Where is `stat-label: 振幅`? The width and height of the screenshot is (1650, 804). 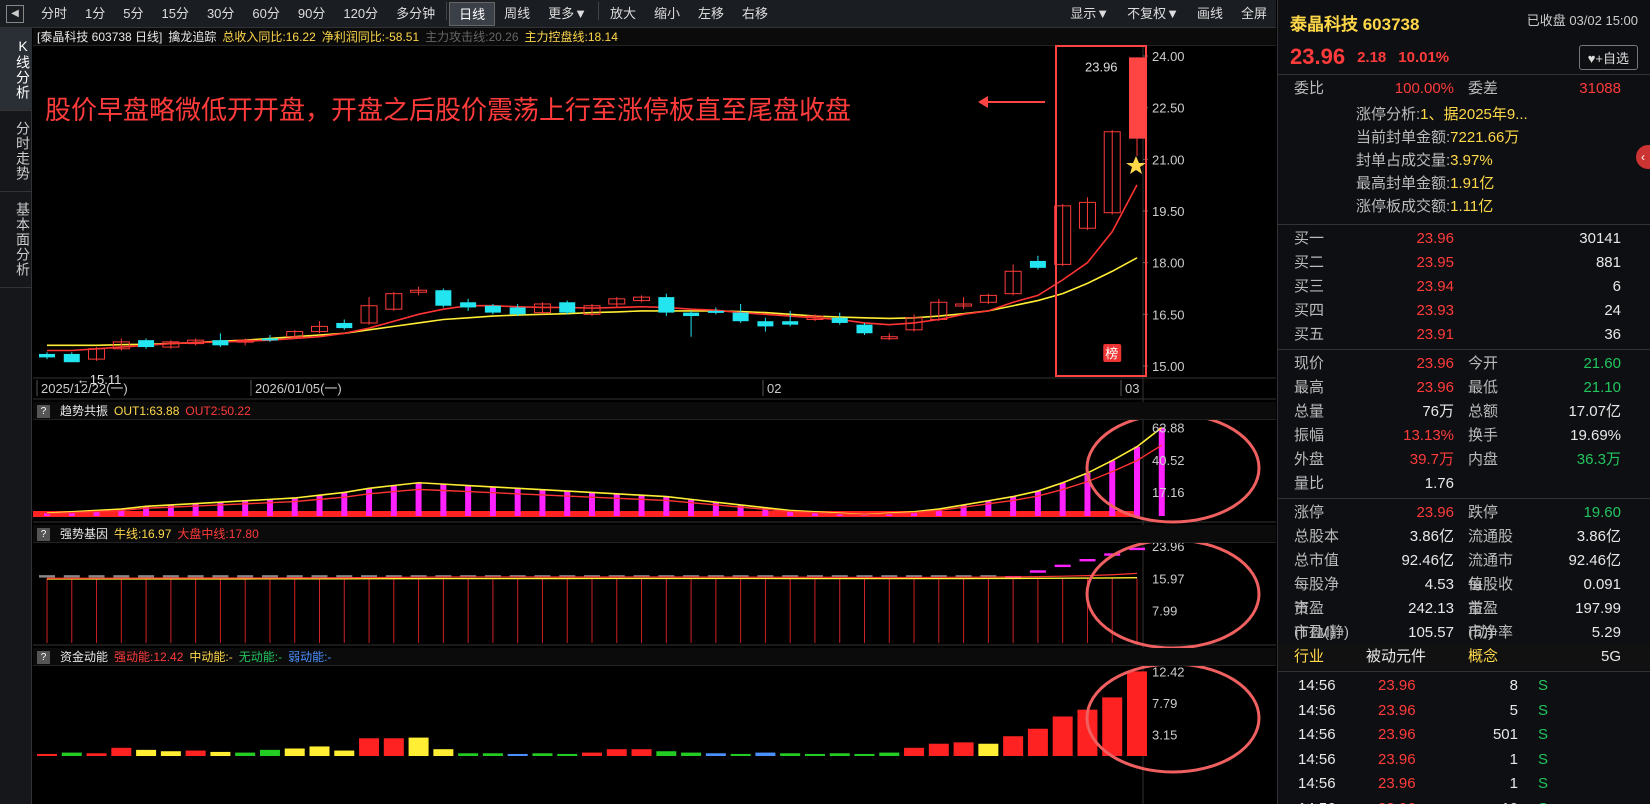 stat-label: 振幅 is located at coordinates (1309, 435).